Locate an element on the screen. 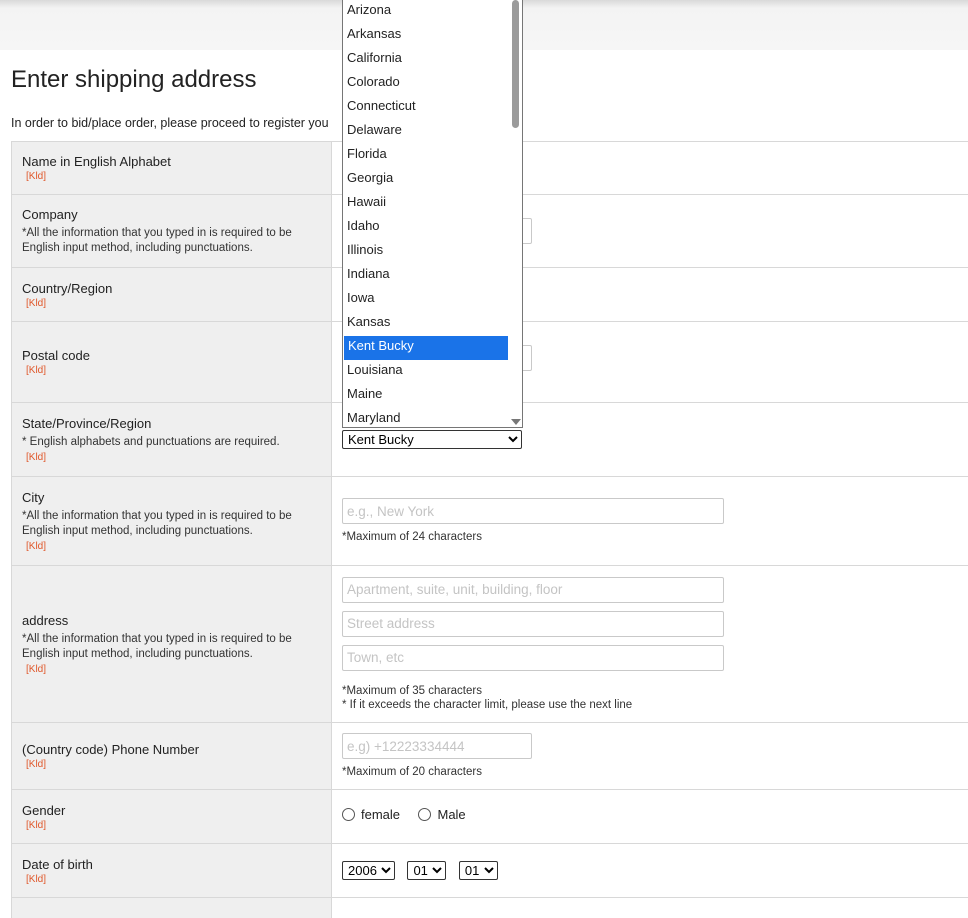 The image size is (968, 918). dob-year-select: 2006 is located at coordinates (368, 870).